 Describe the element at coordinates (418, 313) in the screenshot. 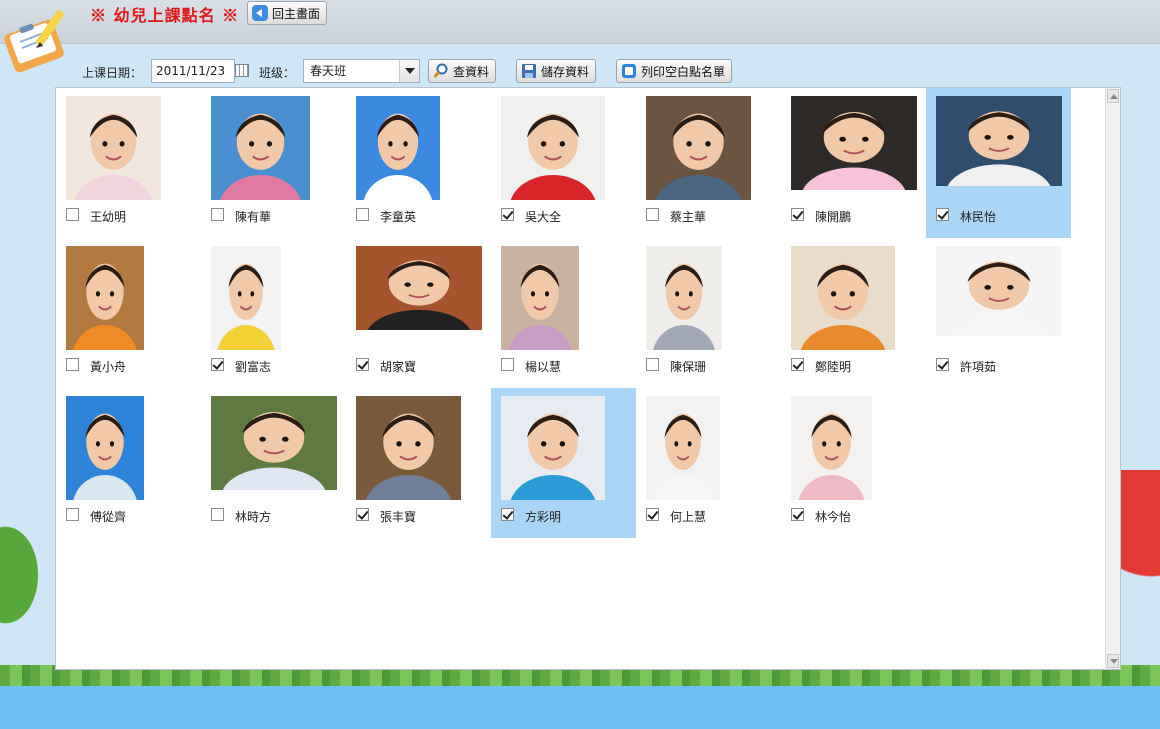

I see `student-card: 胡家寶` at that location.